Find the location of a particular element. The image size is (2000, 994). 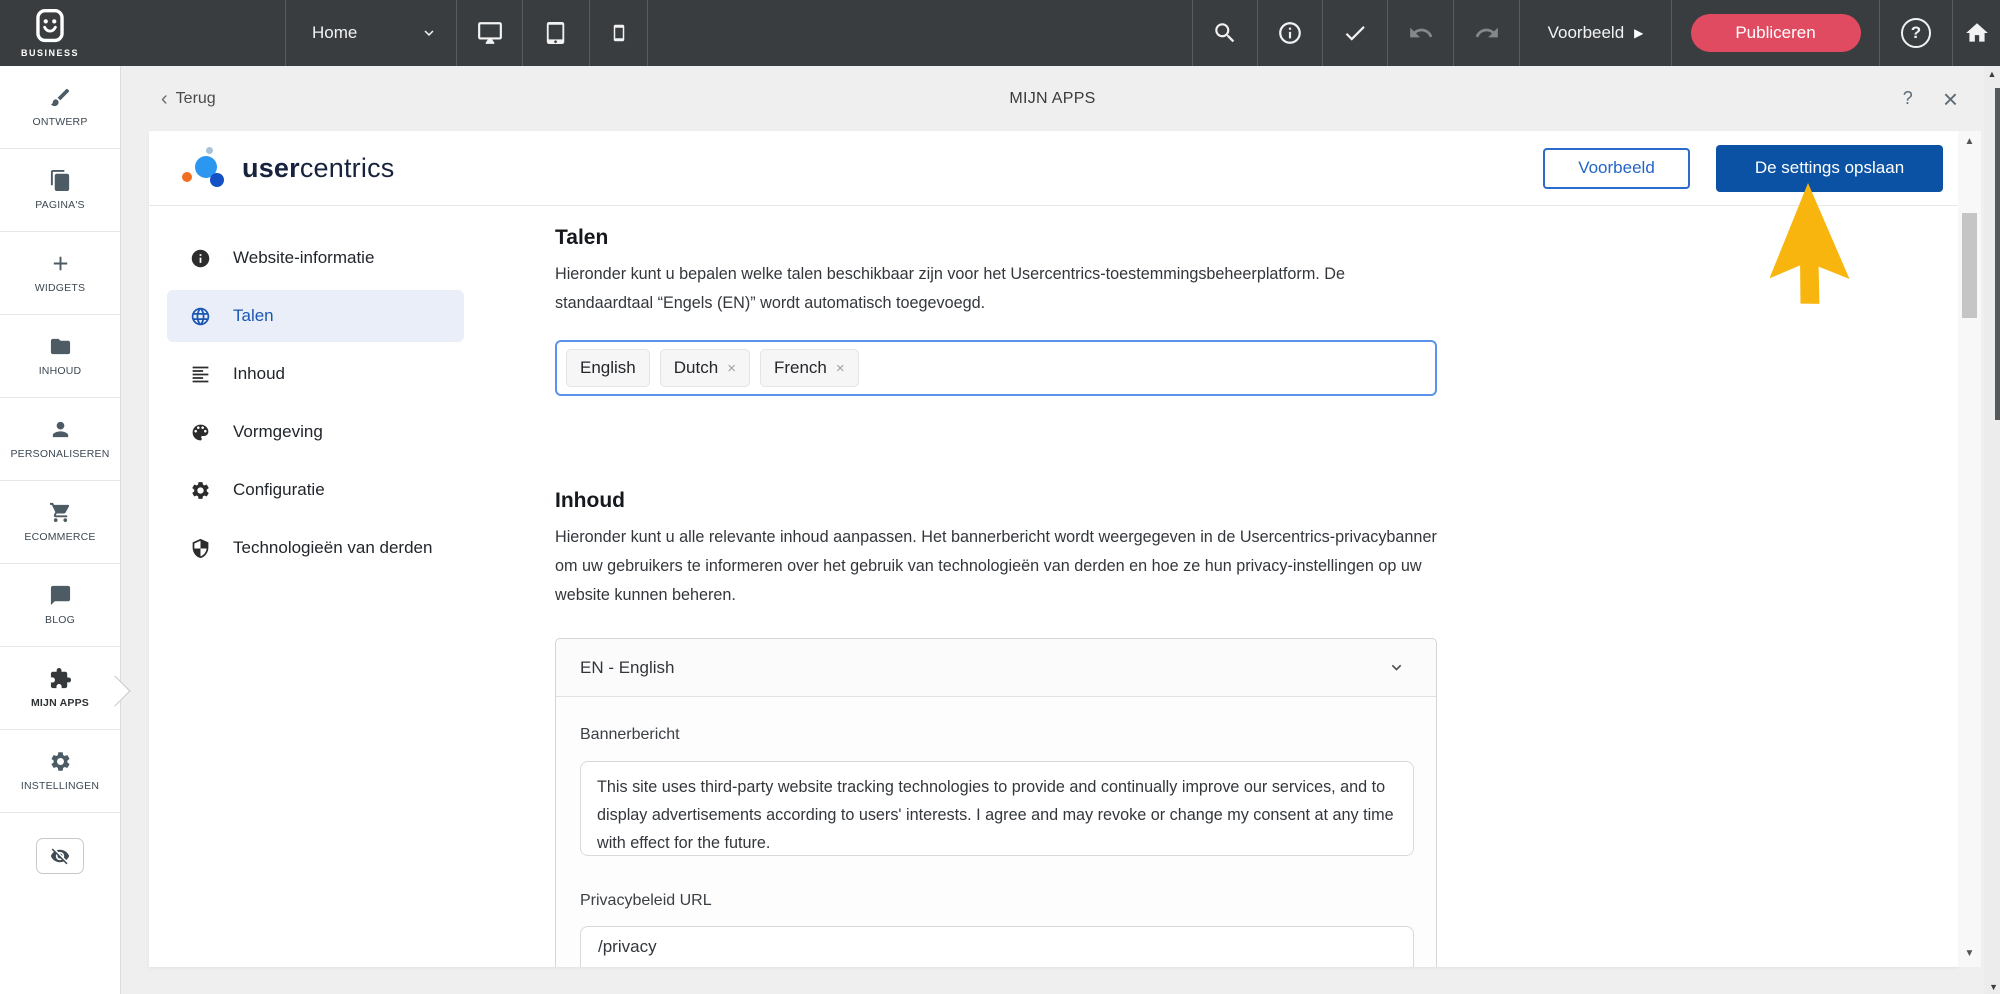

topbar-flex-spacer is located at coordinates (919, 33).